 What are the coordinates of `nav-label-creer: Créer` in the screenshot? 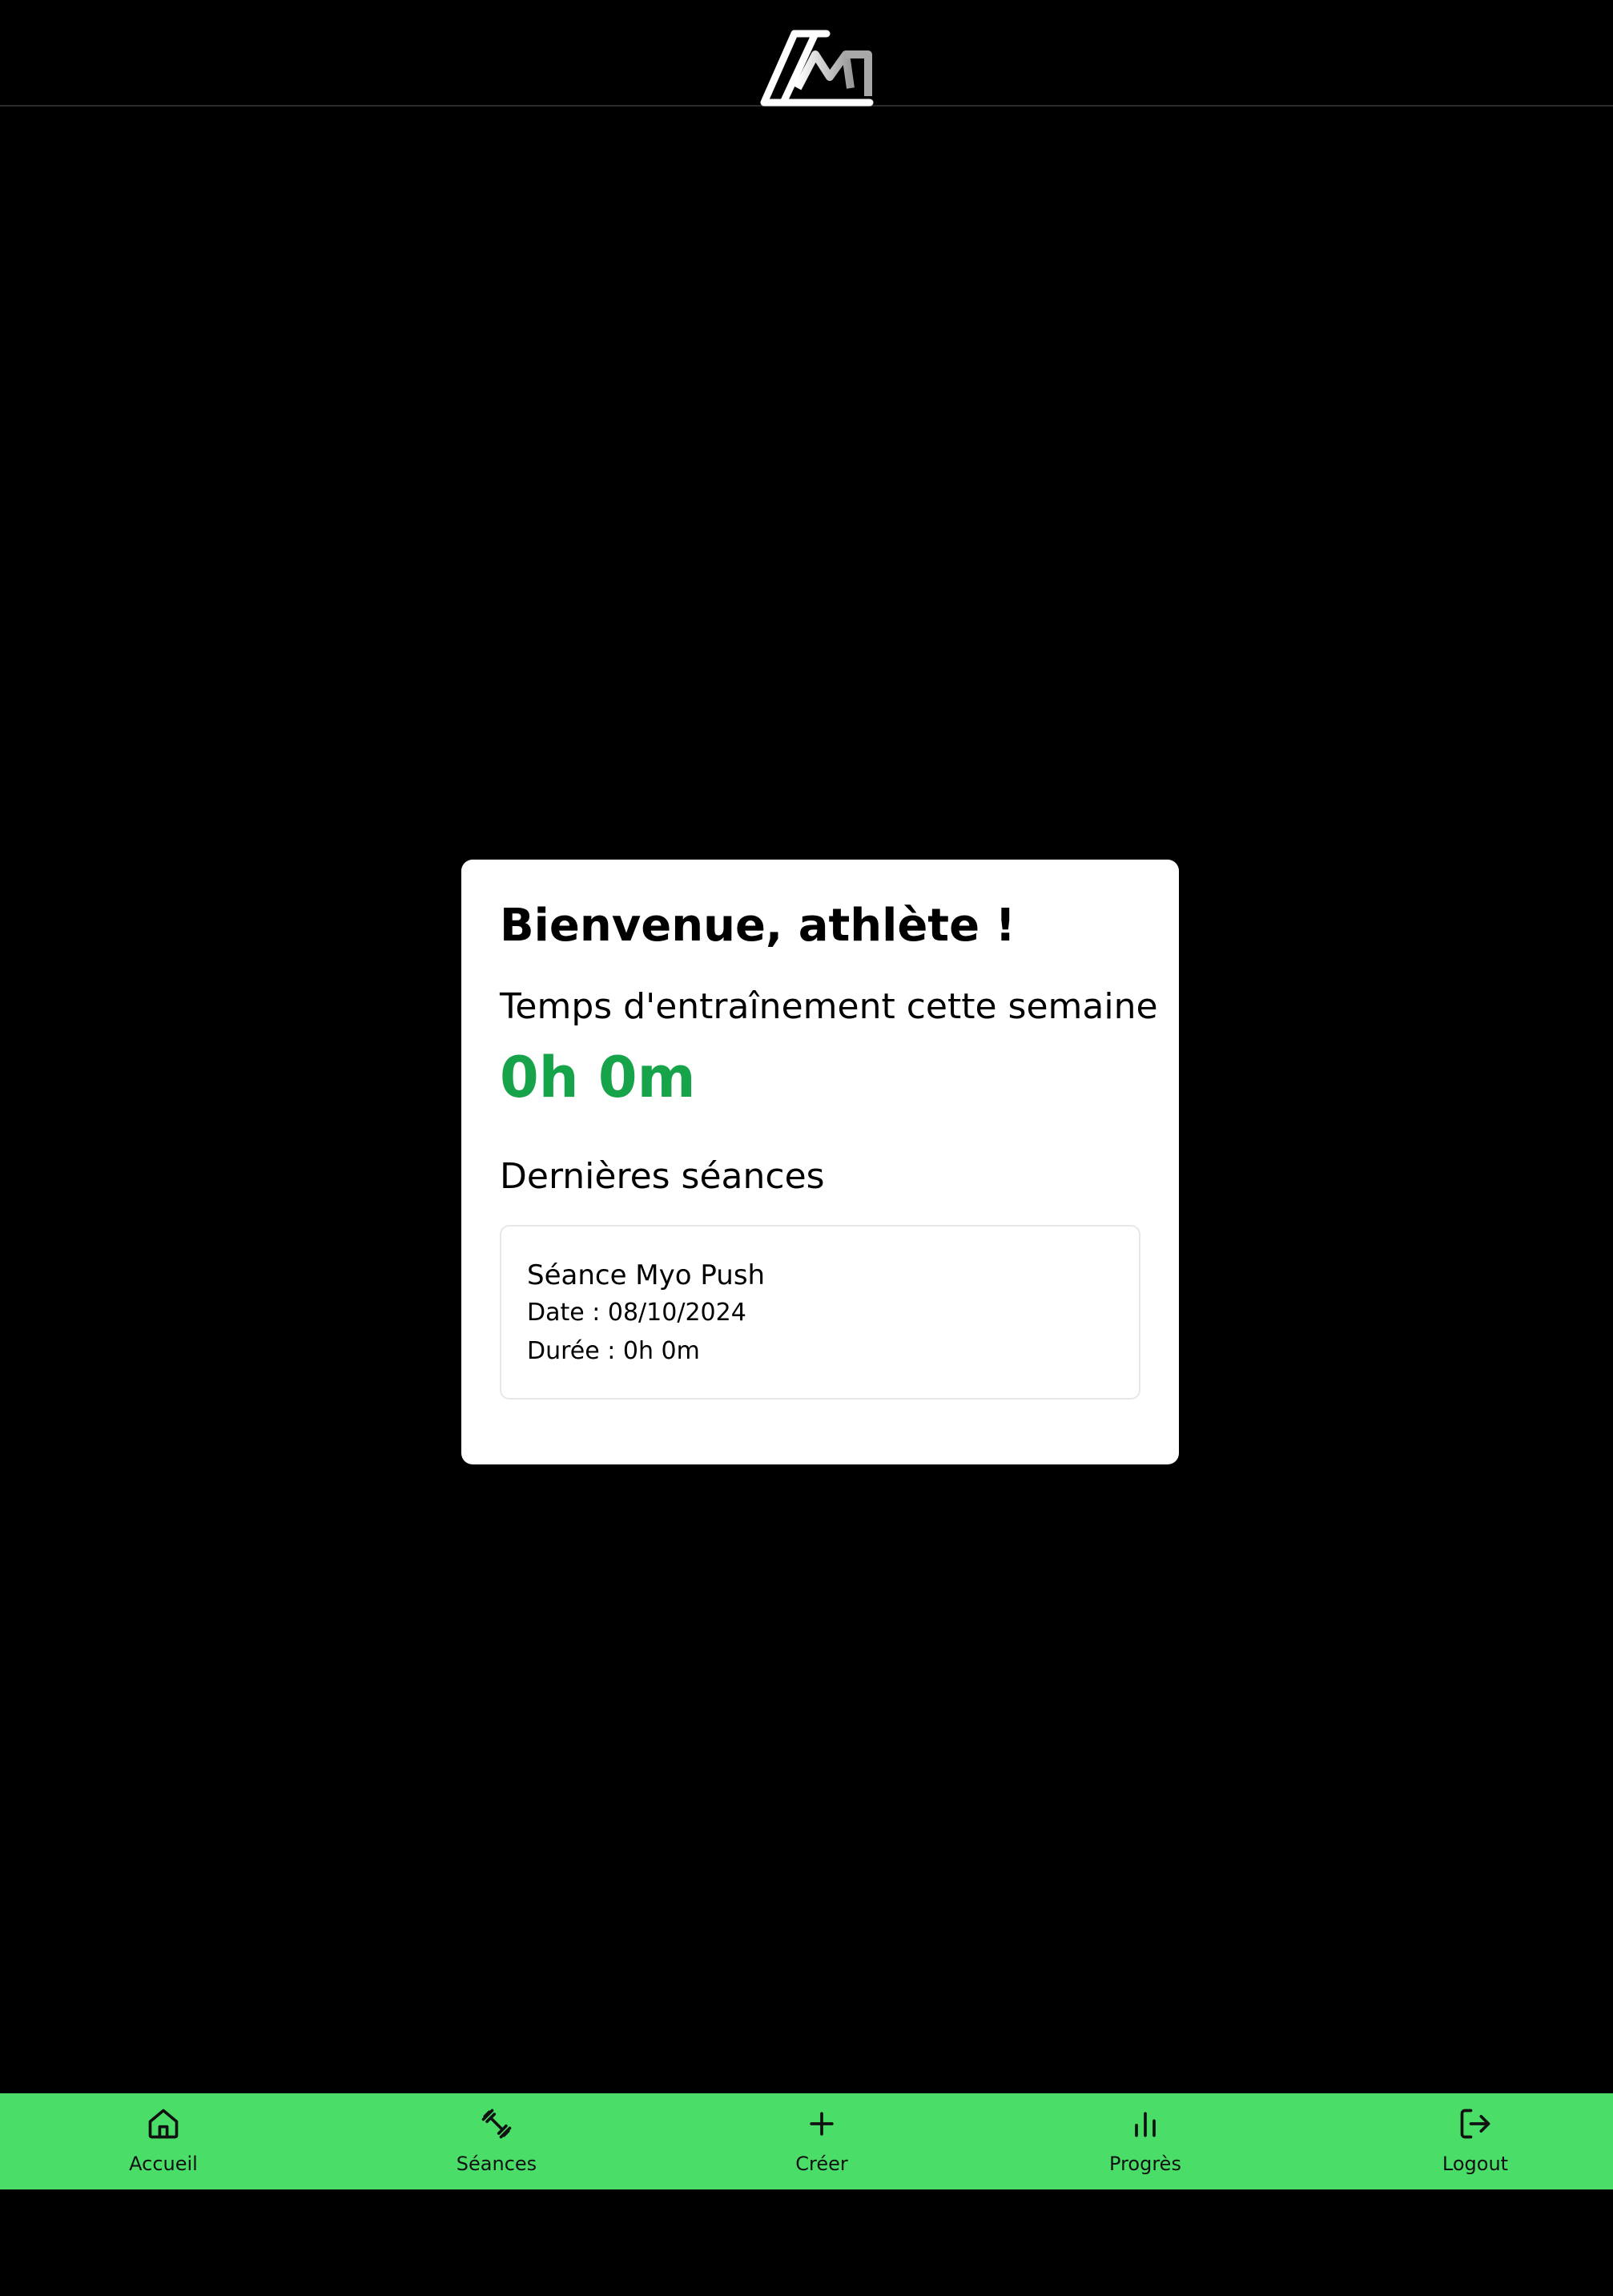 It's located at (821, 2164).